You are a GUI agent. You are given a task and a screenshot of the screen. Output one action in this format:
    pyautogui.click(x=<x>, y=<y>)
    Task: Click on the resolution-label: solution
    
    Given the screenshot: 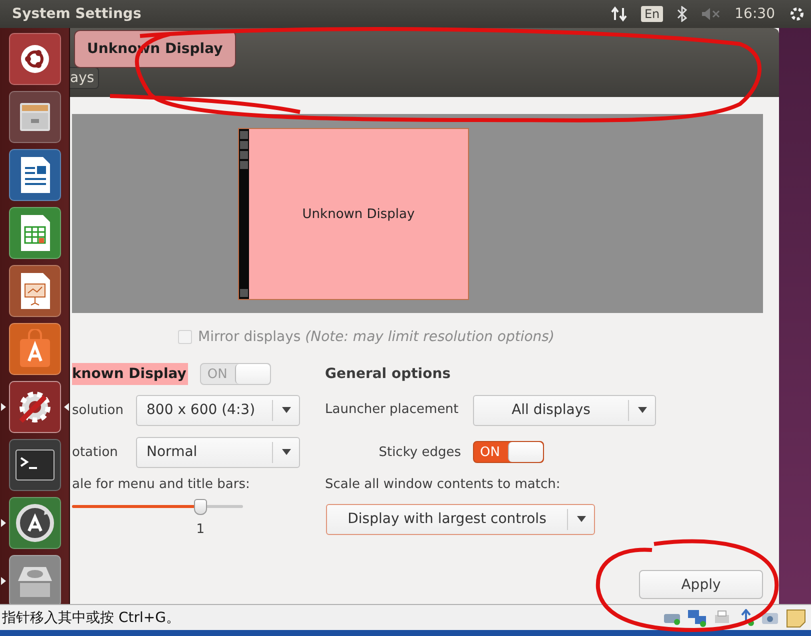 What is the action you would take?
    pyautogui.click(x=98, y=410)
    